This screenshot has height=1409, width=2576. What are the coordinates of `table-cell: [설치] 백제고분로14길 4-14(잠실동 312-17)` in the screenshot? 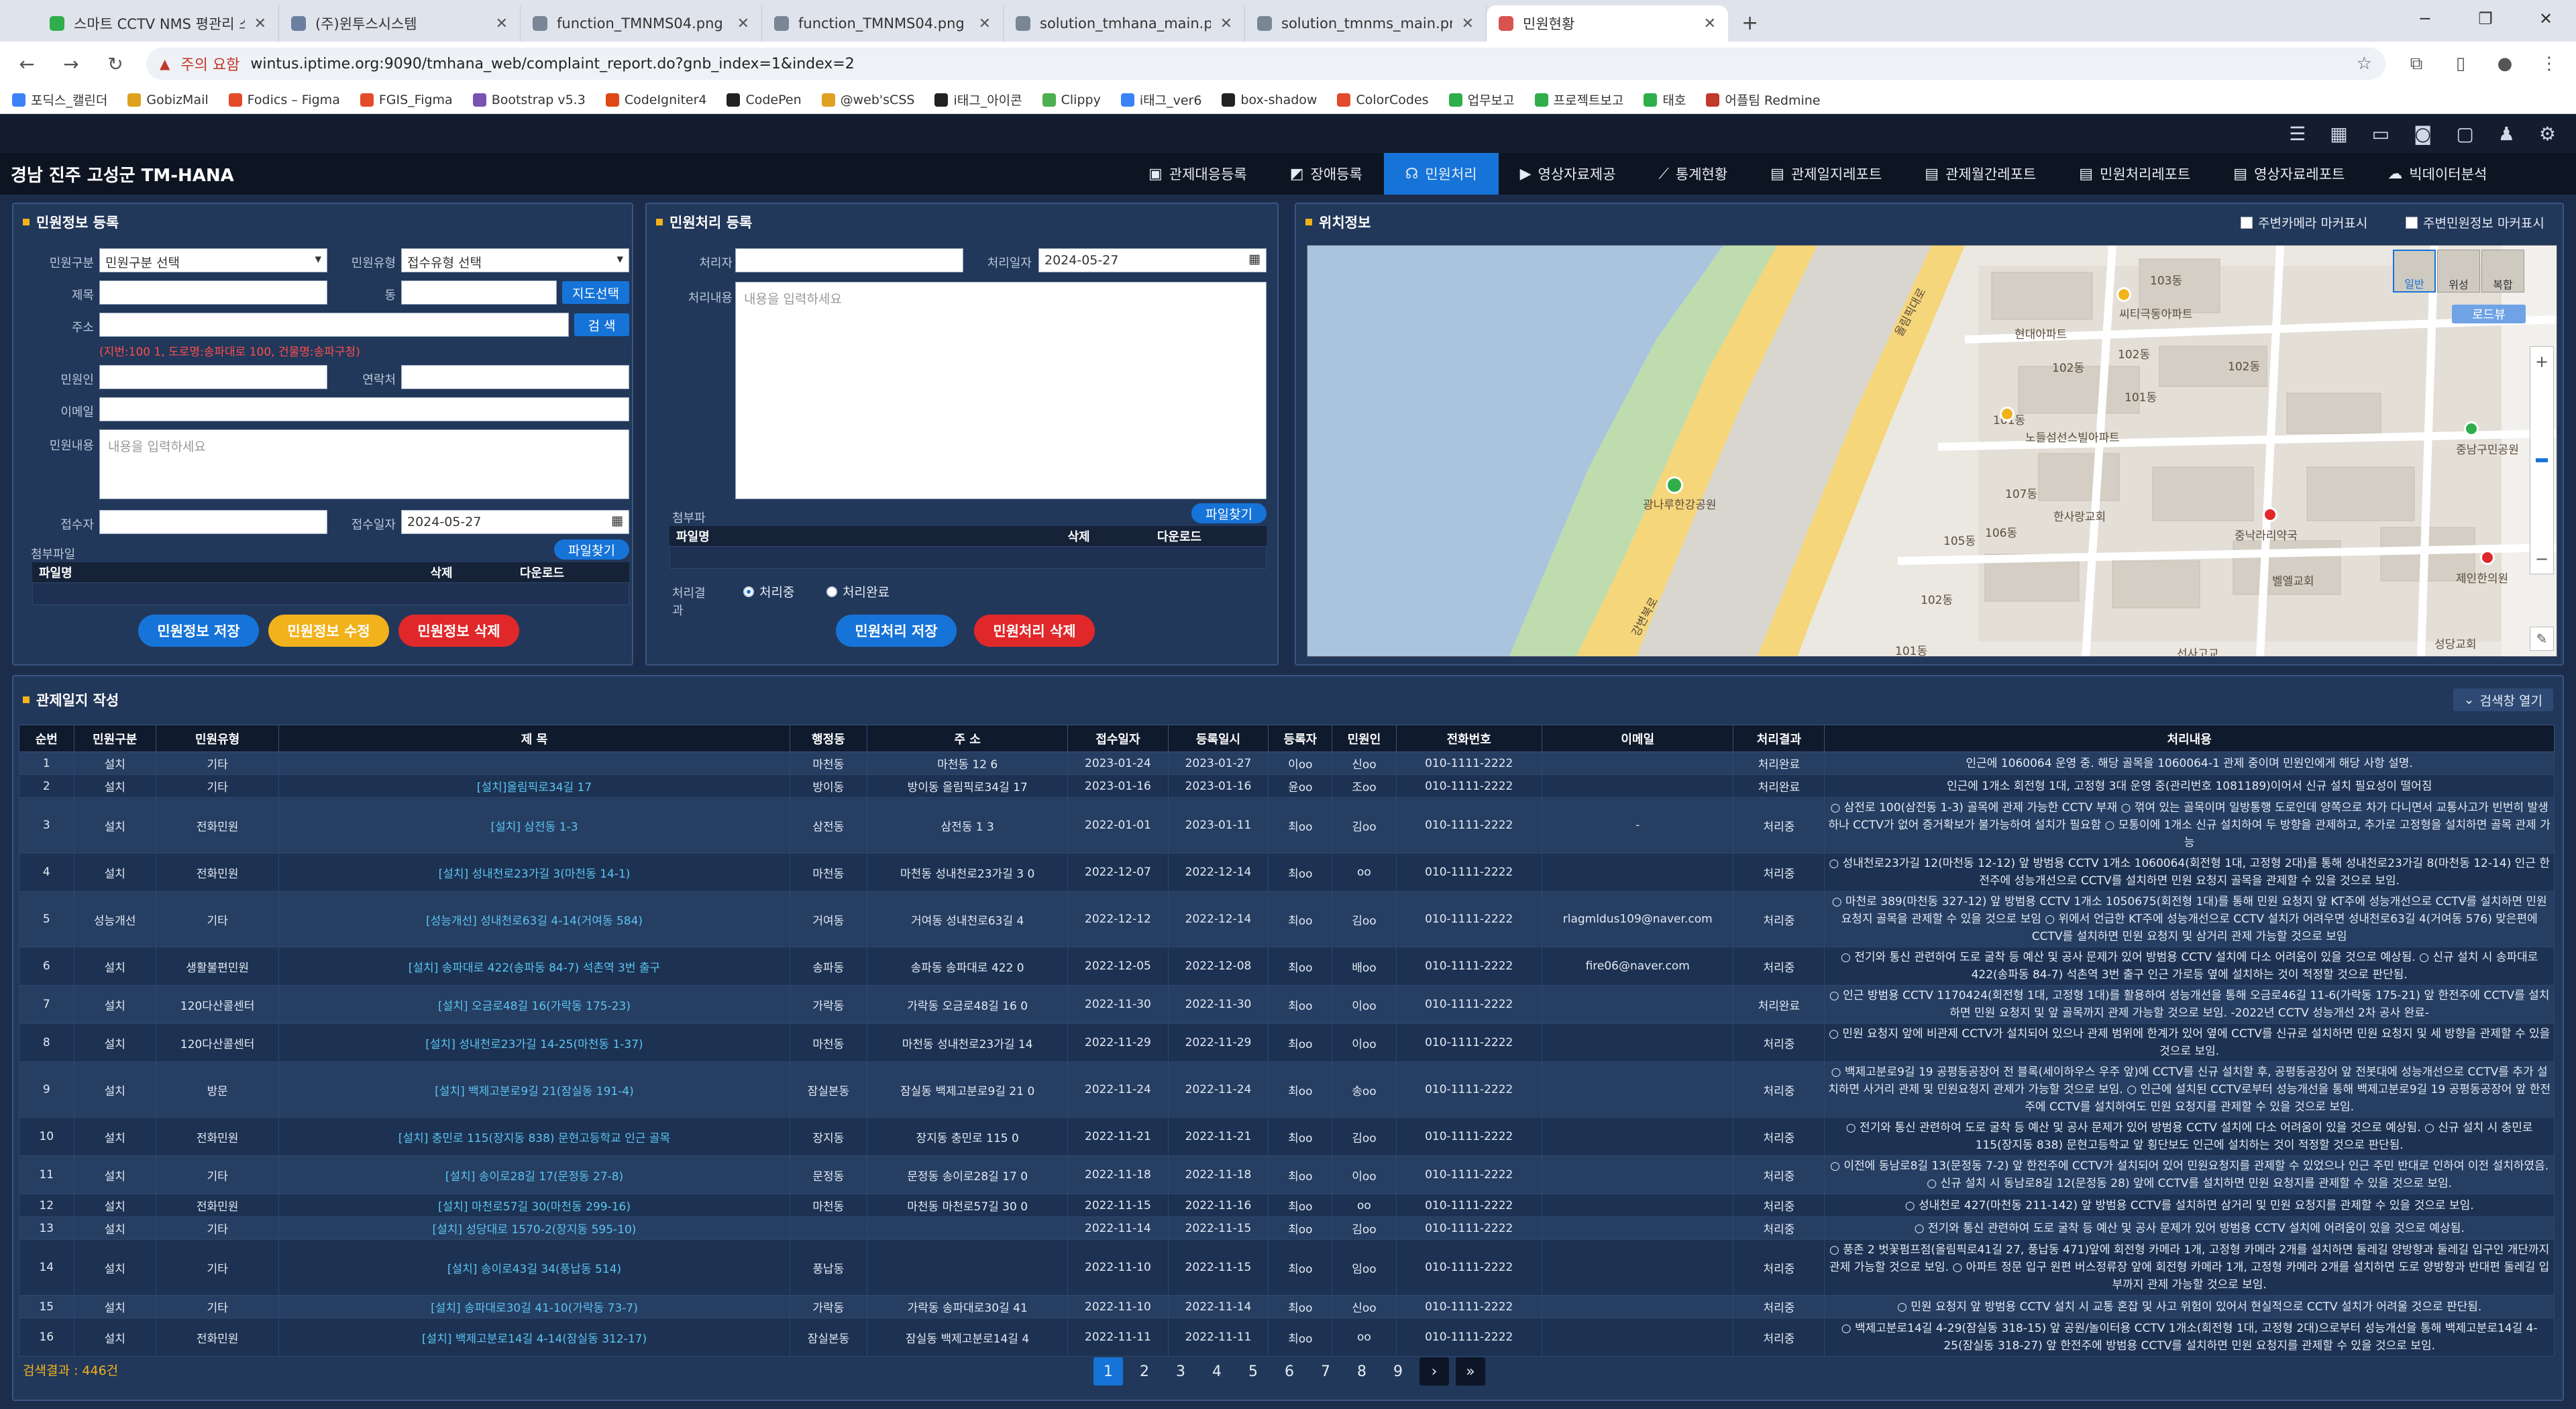 It's located at (534, 1337).